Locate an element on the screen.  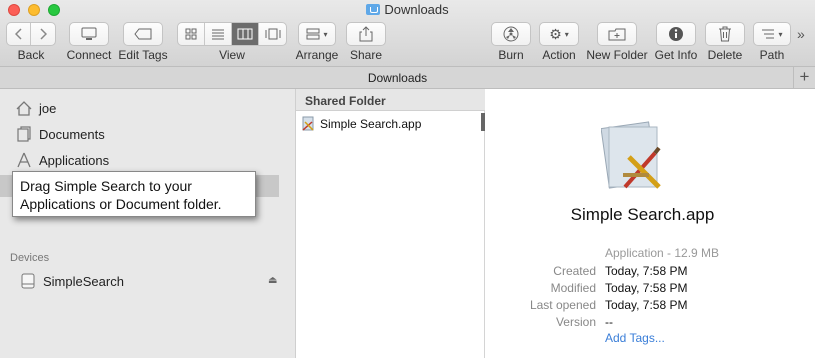
sidebar-item-label: SimpleSearch is located at coordinates (83, 281).